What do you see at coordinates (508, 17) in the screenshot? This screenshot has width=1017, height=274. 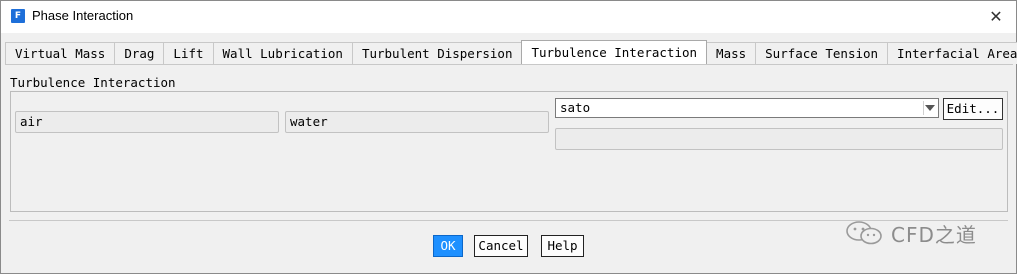 I see `title-bar: F Phase Interaction ✕` at bounding box center [508, 17].